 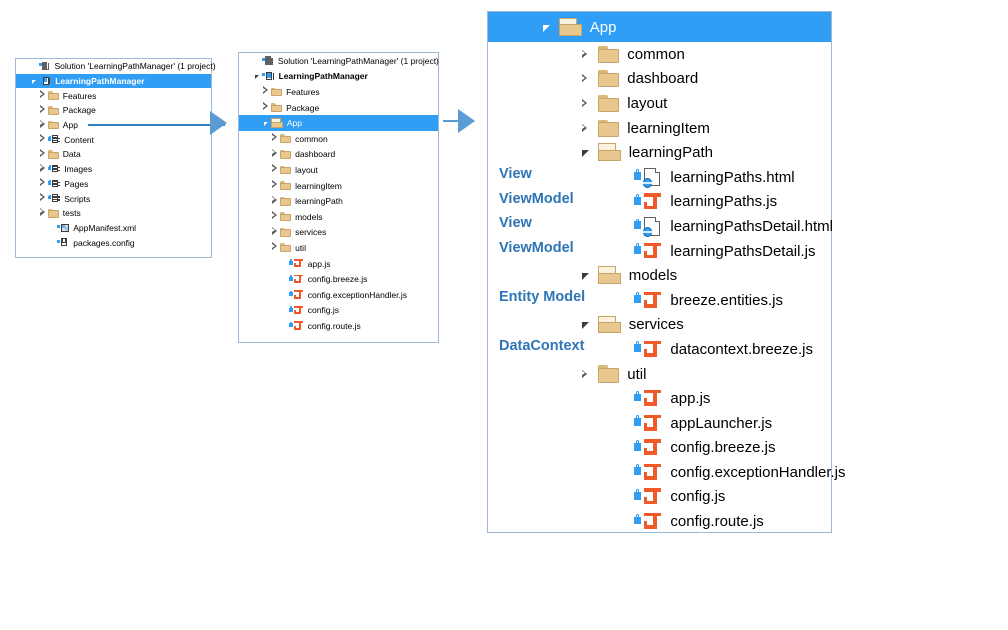 I want to click on sidebar-item-learningpath: learningPath, so click(x=338, y=201).